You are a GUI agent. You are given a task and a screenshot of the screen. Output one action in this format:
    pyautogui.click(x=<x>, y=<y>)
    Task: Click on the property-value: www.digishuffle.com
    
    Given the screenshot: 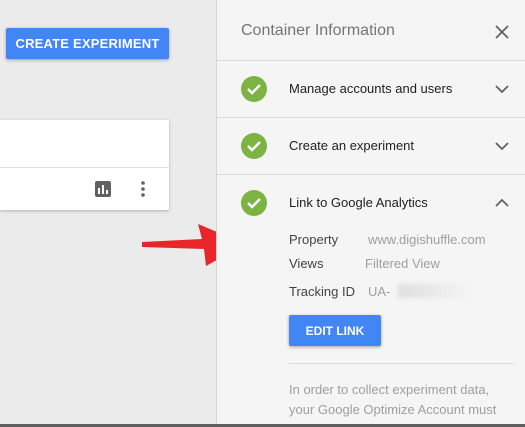 What is the action you would take?
    pyautogui.click(x=427, y=239)
    